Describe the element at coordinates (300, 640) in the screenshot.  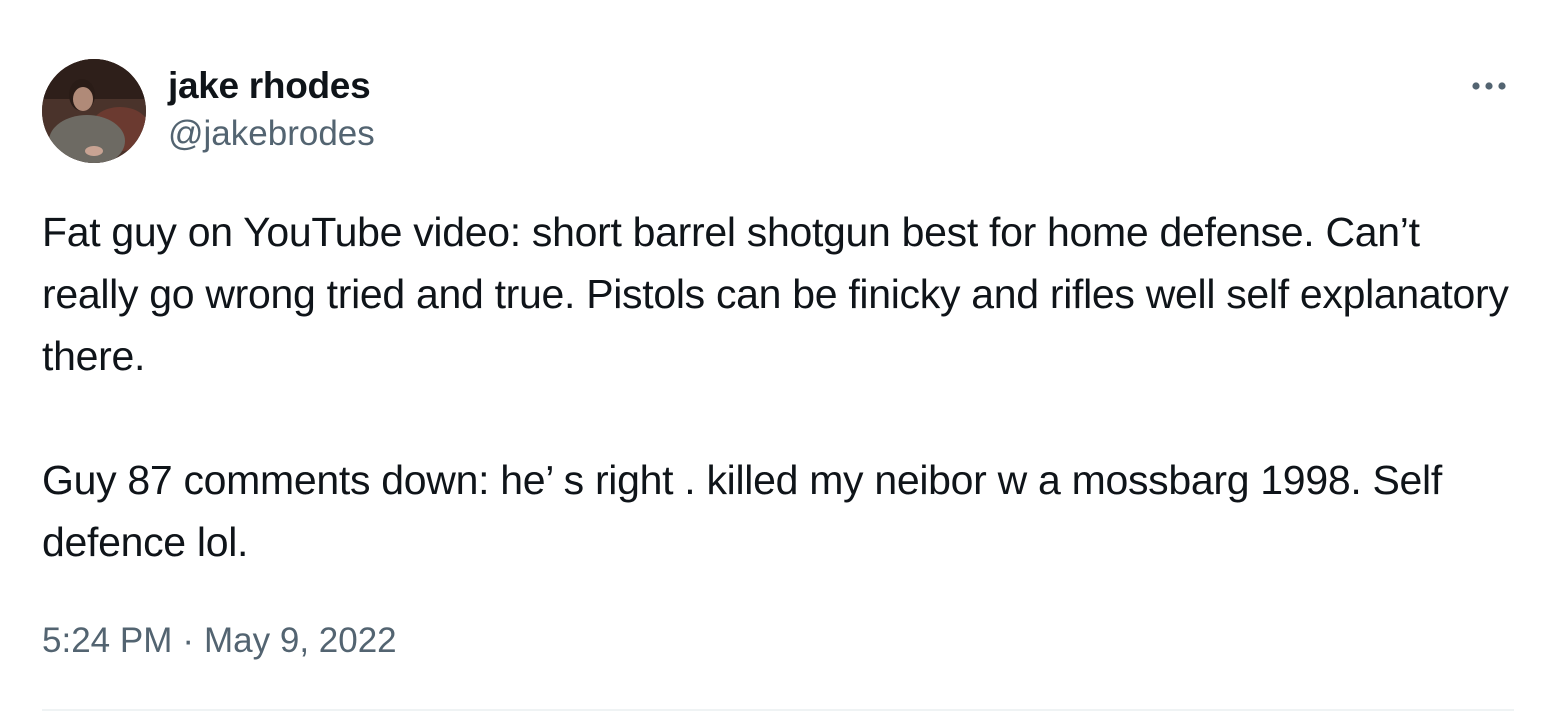
I see `tweet-date: May 9, 2022` at that location.